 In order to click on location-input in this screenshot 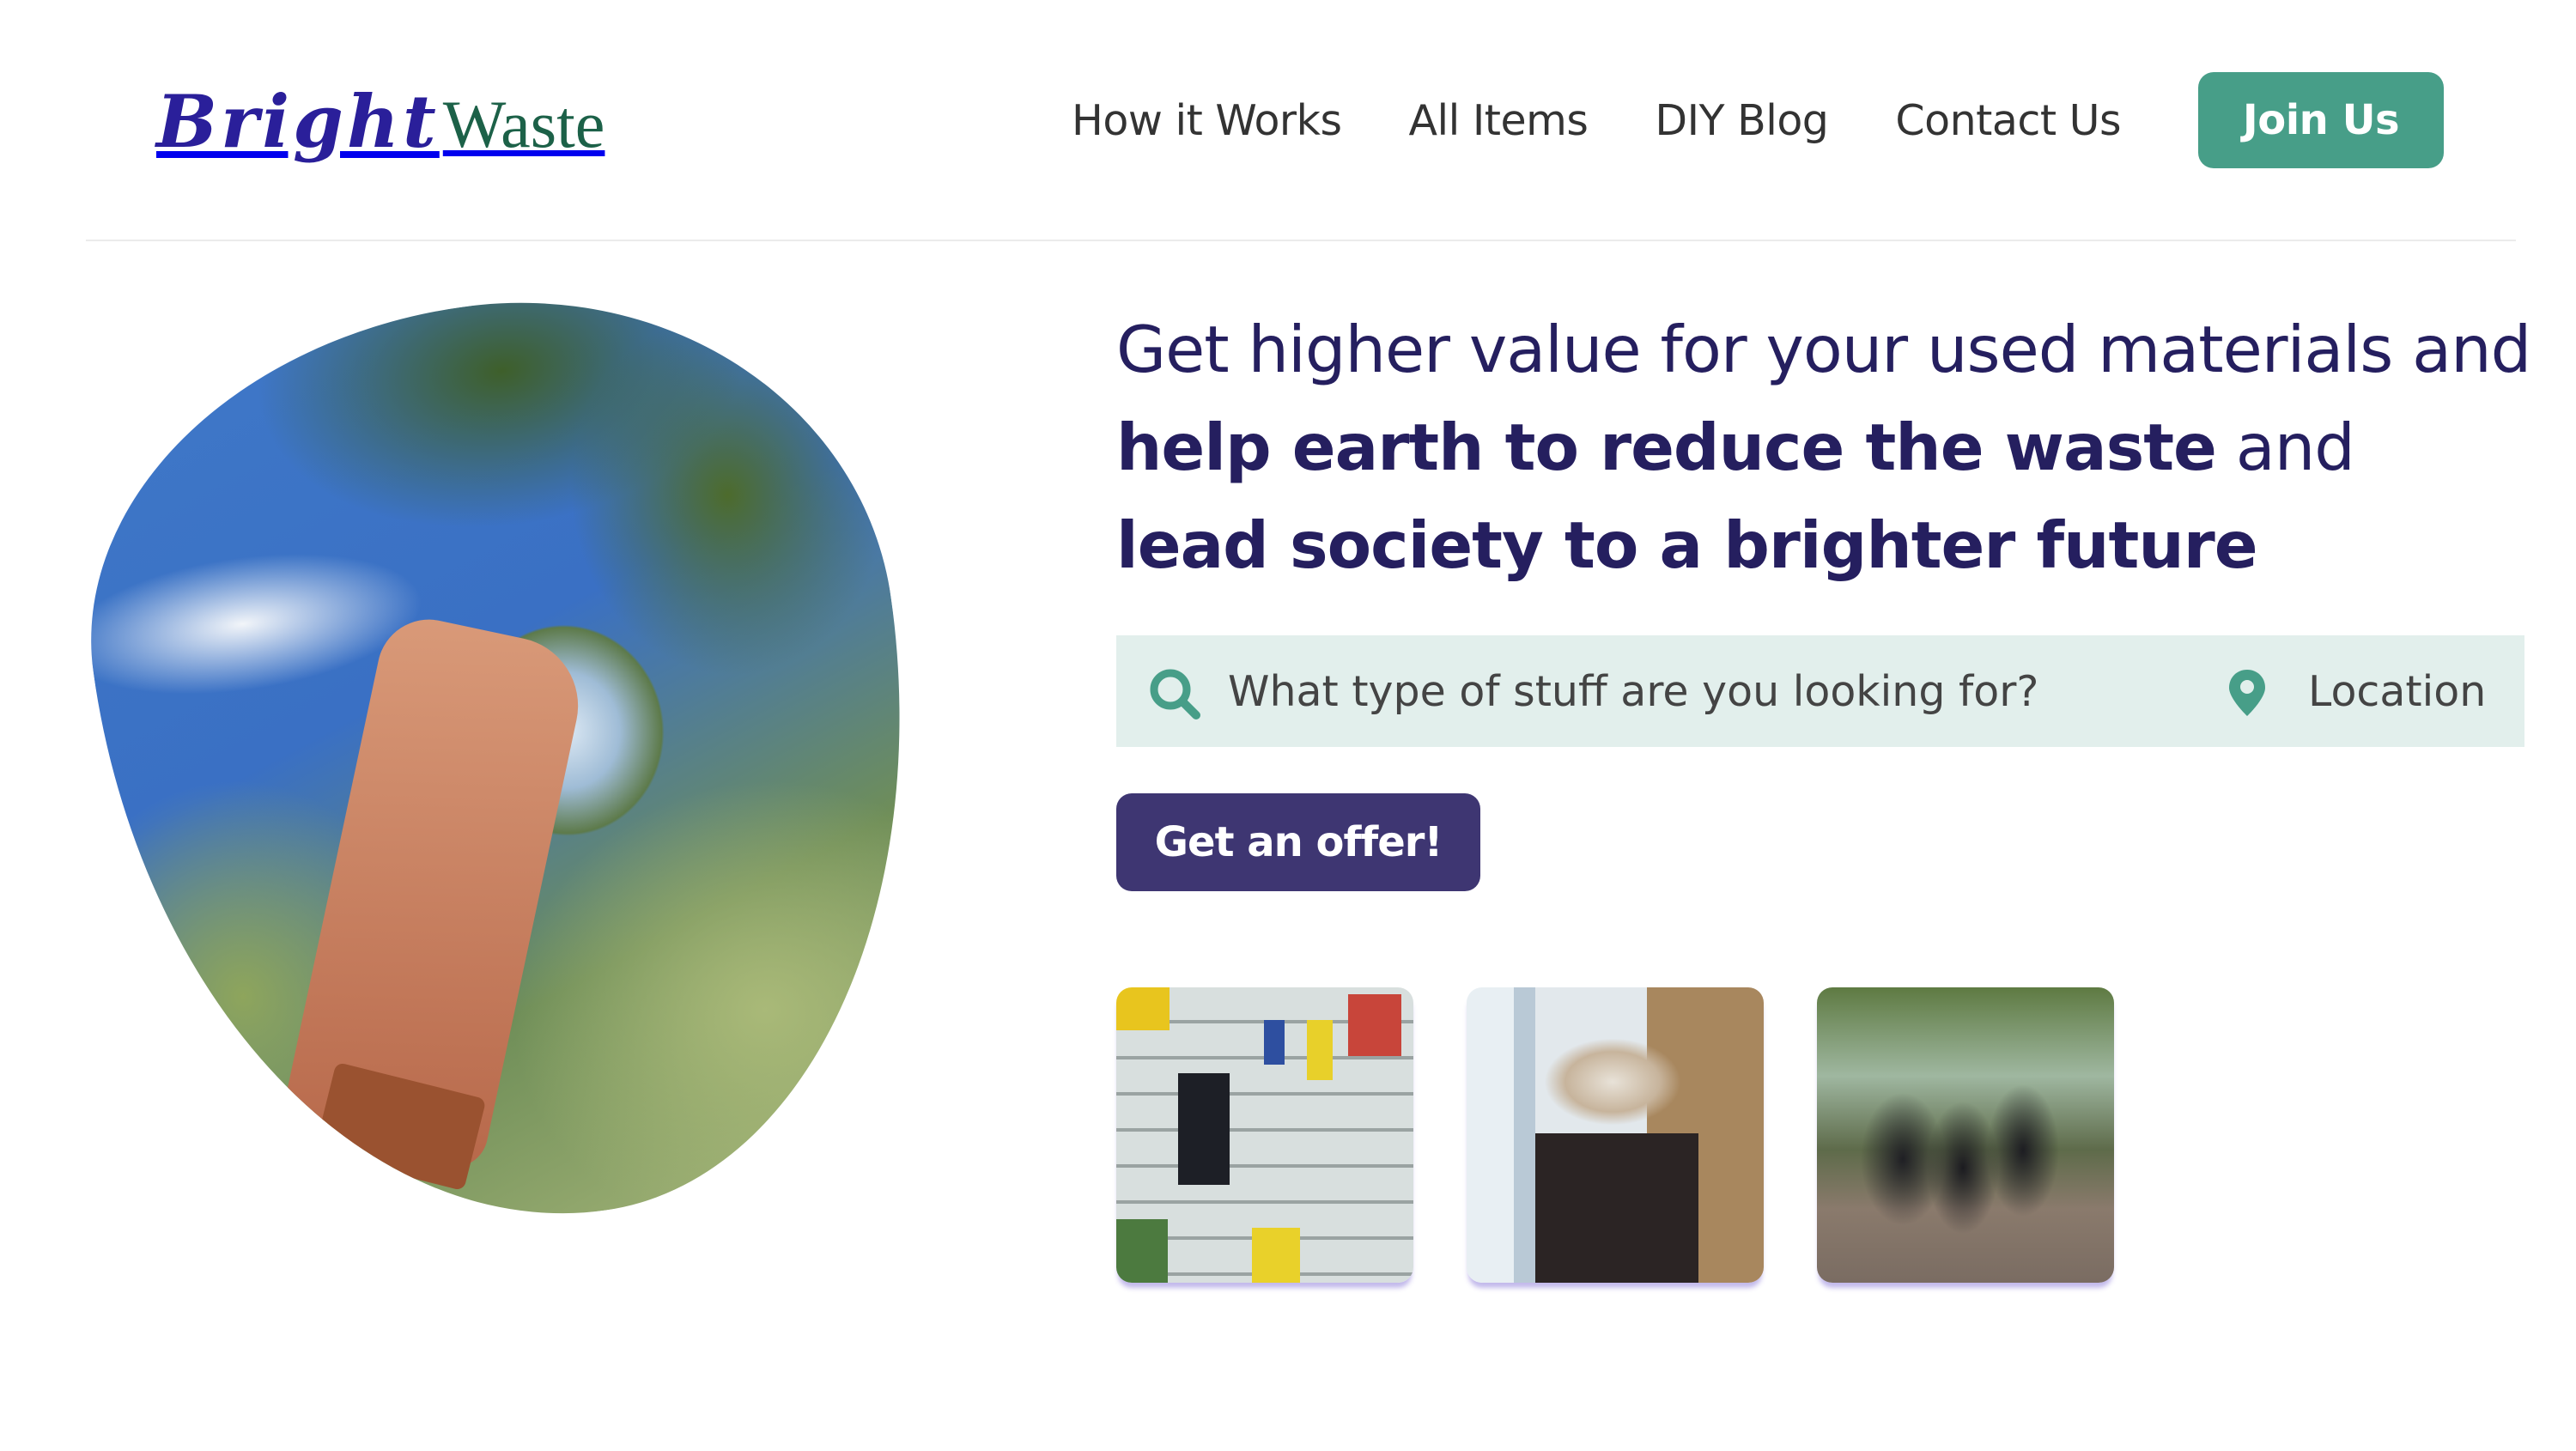, I will do `click(2411, 691)`.